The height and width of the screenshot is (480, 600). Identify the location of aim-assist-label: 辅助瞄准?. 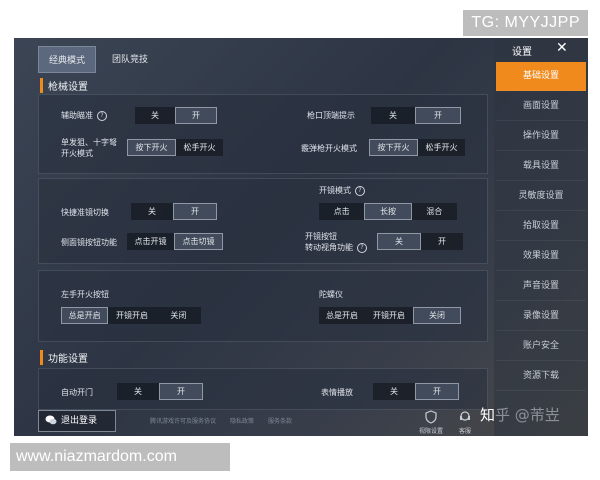
(84, 115).